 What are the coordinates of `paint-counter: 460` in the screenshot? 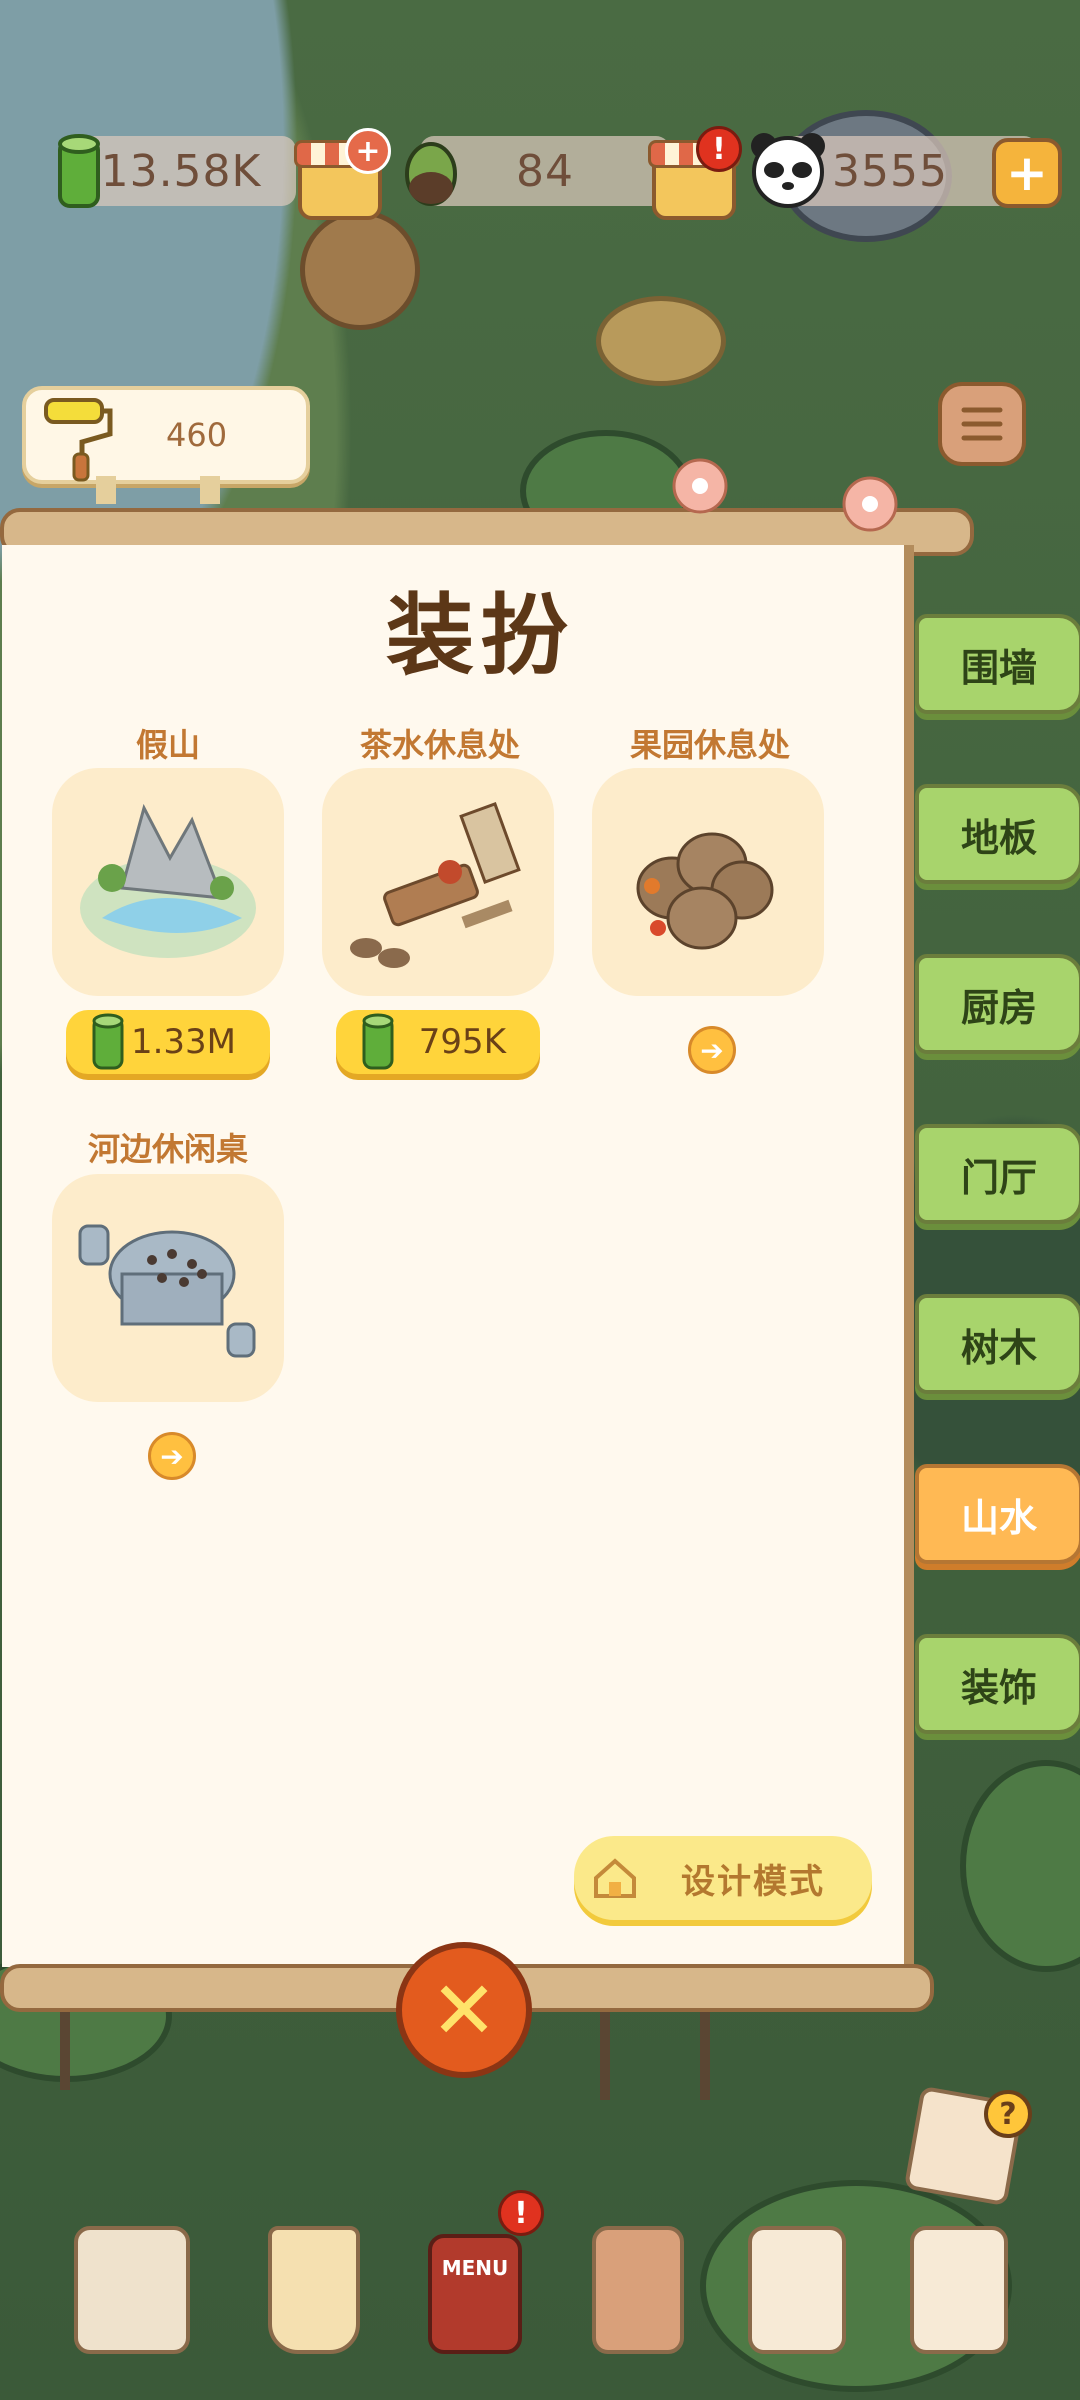 It's located at (166, 435).